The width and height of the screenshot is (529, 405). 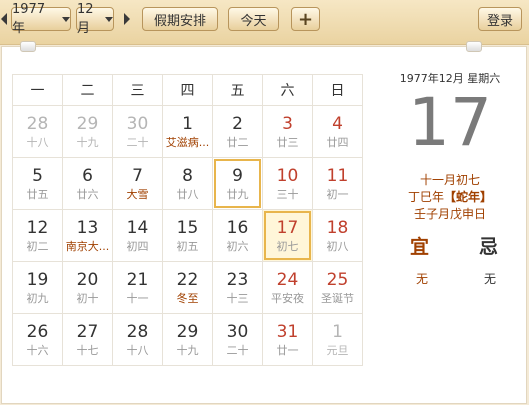 What do you see at coordinates (449, 180) in the screenshot?
I see `lunar-date: 十一月初七` at bounding box center [449, 180].